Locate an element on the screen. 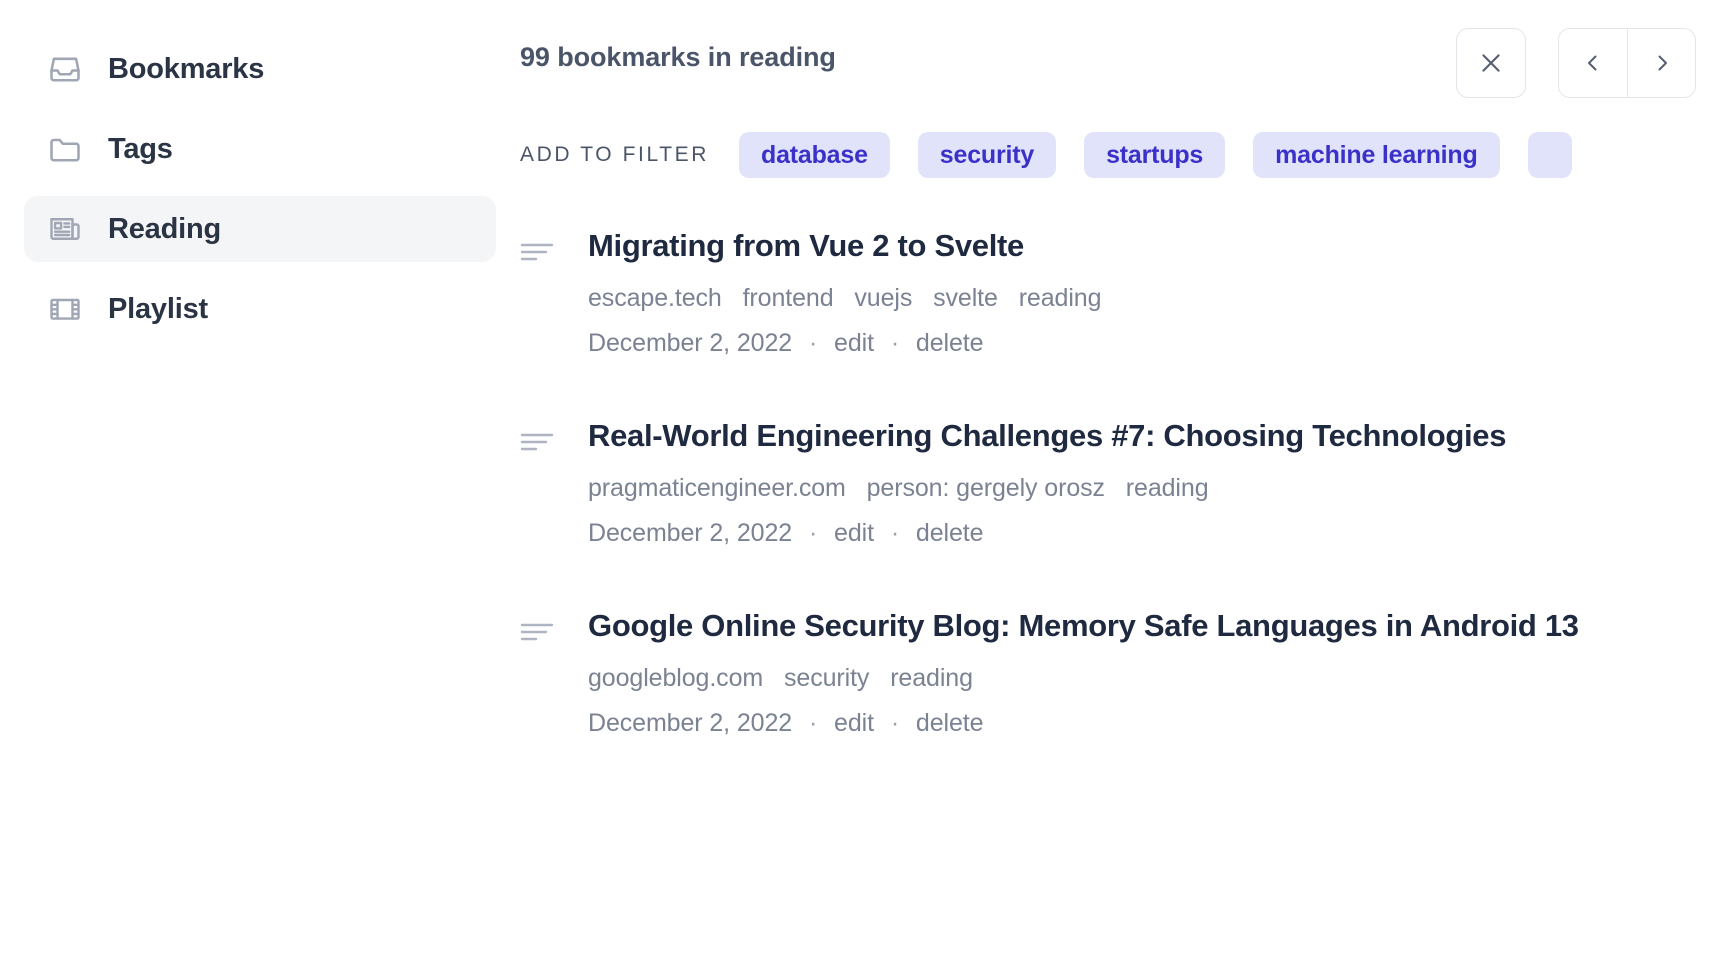 This screenshot has width=1726, height=954. sidebar-item-tags: Tags is located at coordinates (260, 149).